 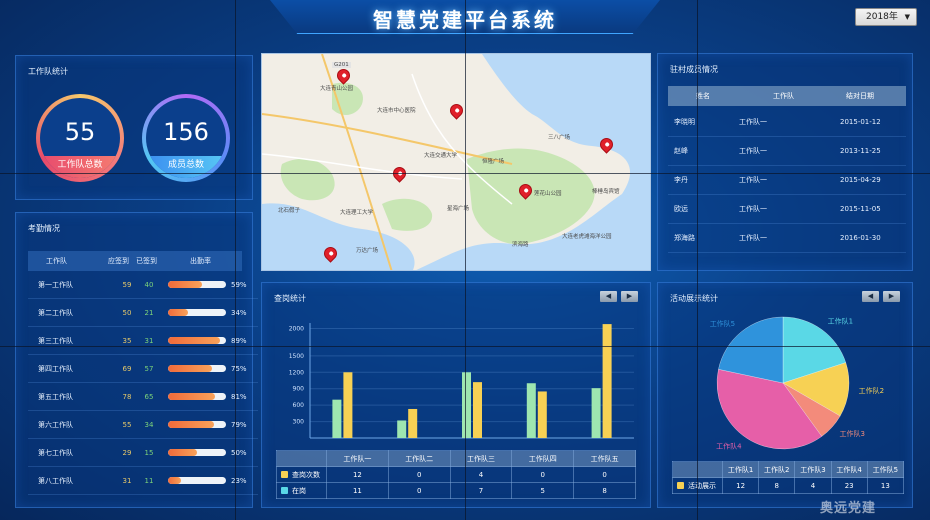 I want to click on table-row: 第一工作队 59 40 59%, so click(x=143, y=285).